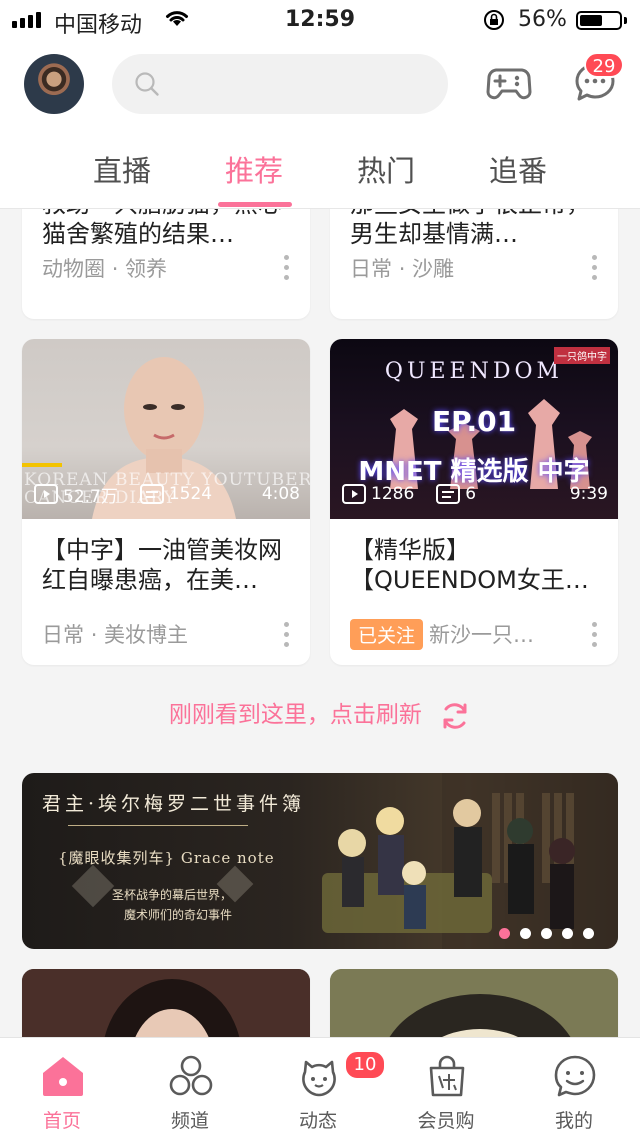 This screenshot has height=1137, width=640. What do you see at coordinates (575, 1076) in the screenshot?
I see `mine-icon` at bounding box center [575, 1076].